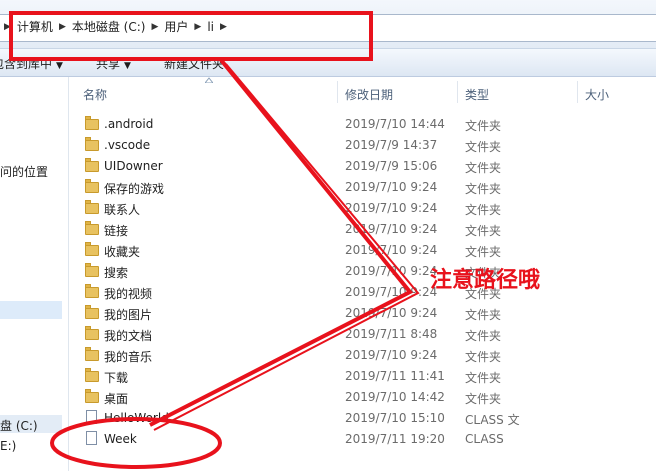  I want to click on file-row: 下载 2019/7/11 11:41 文件夹, so click(362, 376).